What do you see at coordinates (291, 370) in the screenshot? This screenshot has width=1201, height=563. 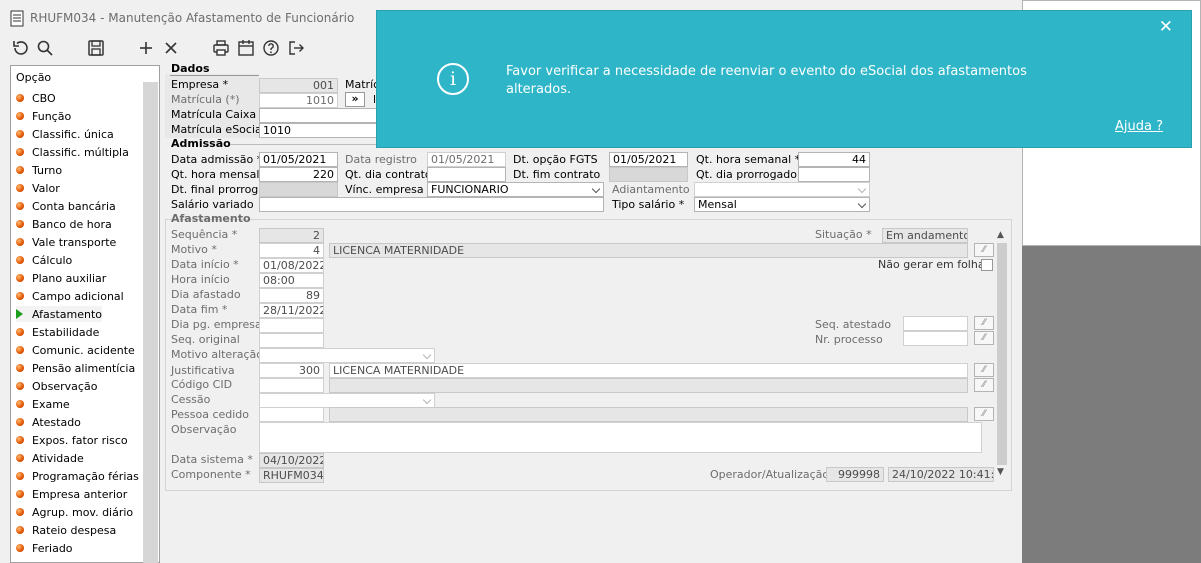 I see `justificativa-code-field: 300` at bounding box center [291, 370].